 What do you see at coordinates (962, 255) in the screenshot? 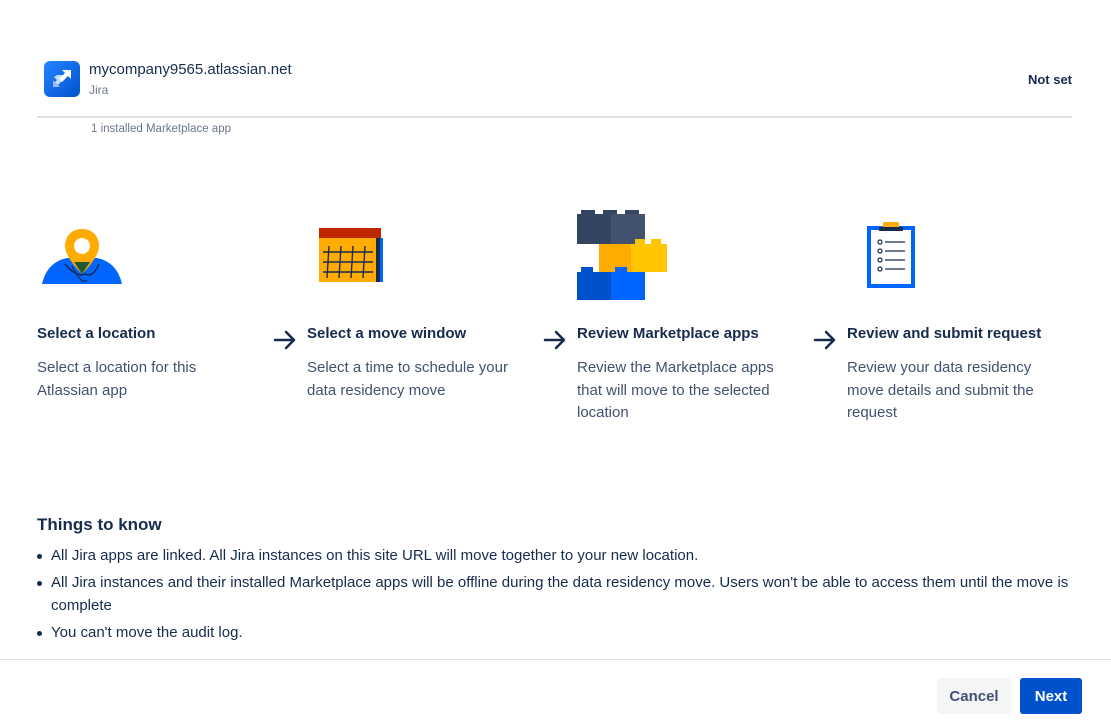
I see `clipboard-icon` at bounding box center [962, 255].